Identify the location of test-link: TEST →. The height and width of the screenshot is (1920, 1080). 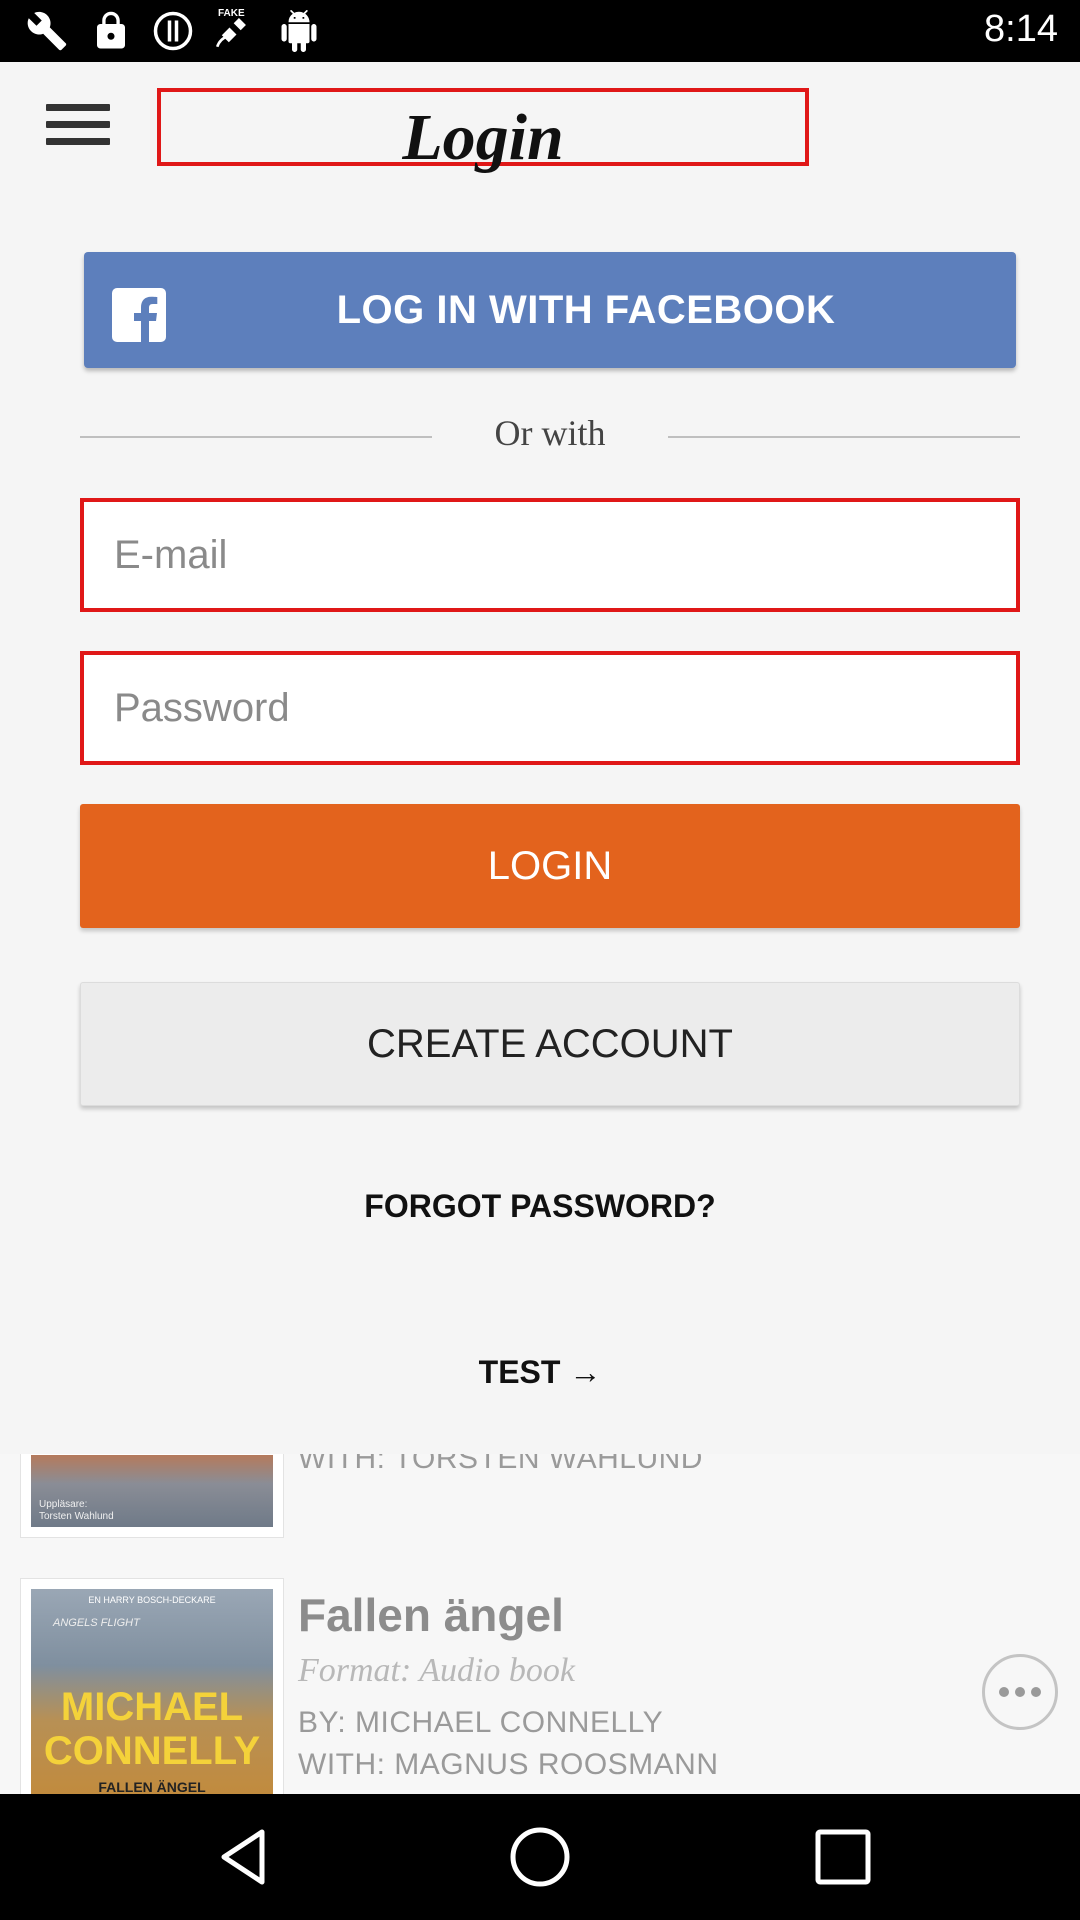
(540, 1372).